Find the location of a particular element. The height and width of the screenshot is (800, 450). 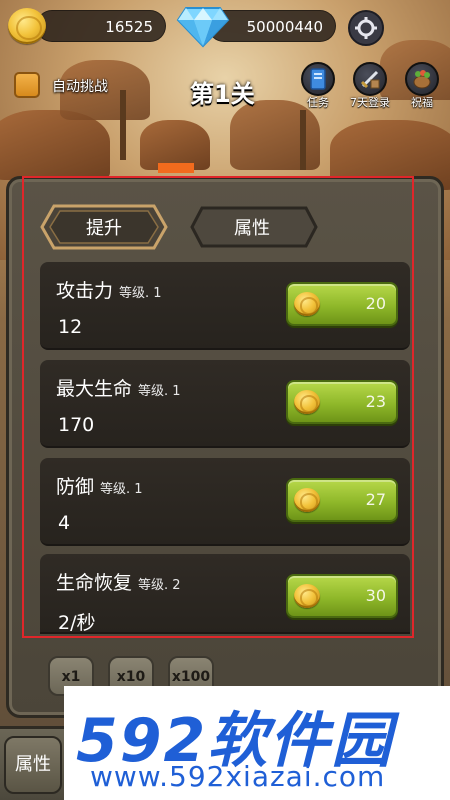

stat-name: 攻击力 is located at coordinates (85, 291).